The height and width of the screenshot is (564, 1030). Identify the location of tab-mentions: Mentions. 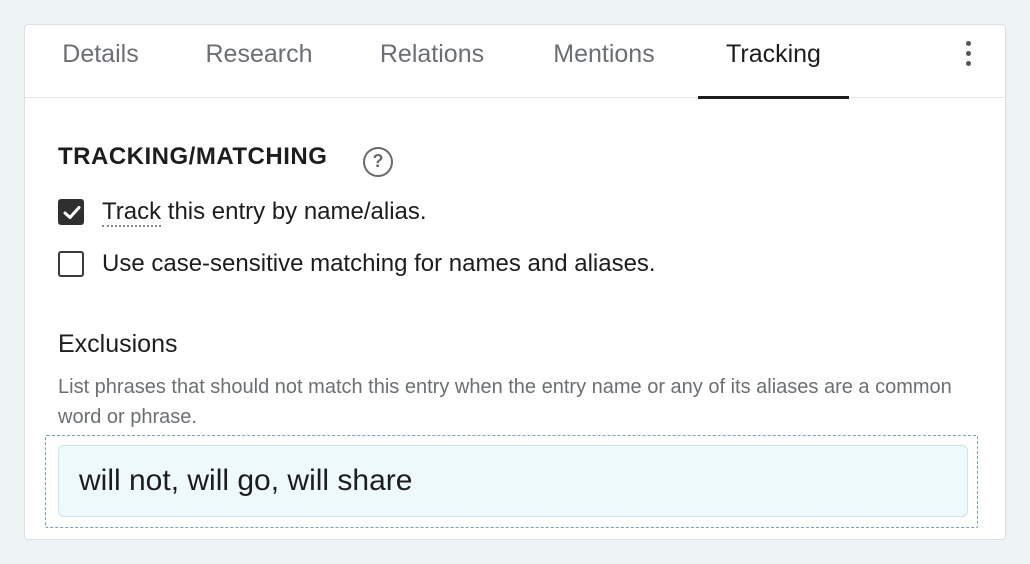
(604, 61).